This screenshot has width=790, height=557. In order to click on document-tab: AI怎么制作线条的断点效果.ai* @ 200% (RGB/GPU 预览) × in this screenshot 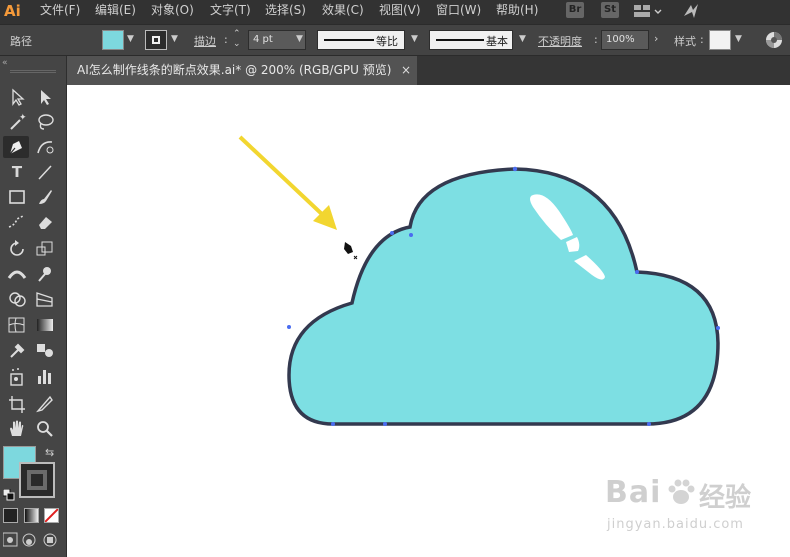, I will do `click(242, 70)`.